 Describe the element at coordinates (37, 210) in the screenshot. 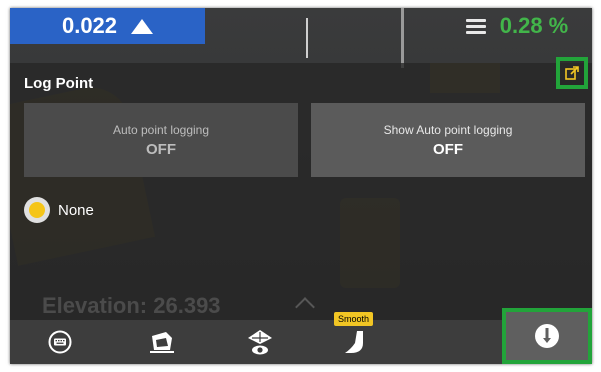

I see `radio-selected-icon` at that location.